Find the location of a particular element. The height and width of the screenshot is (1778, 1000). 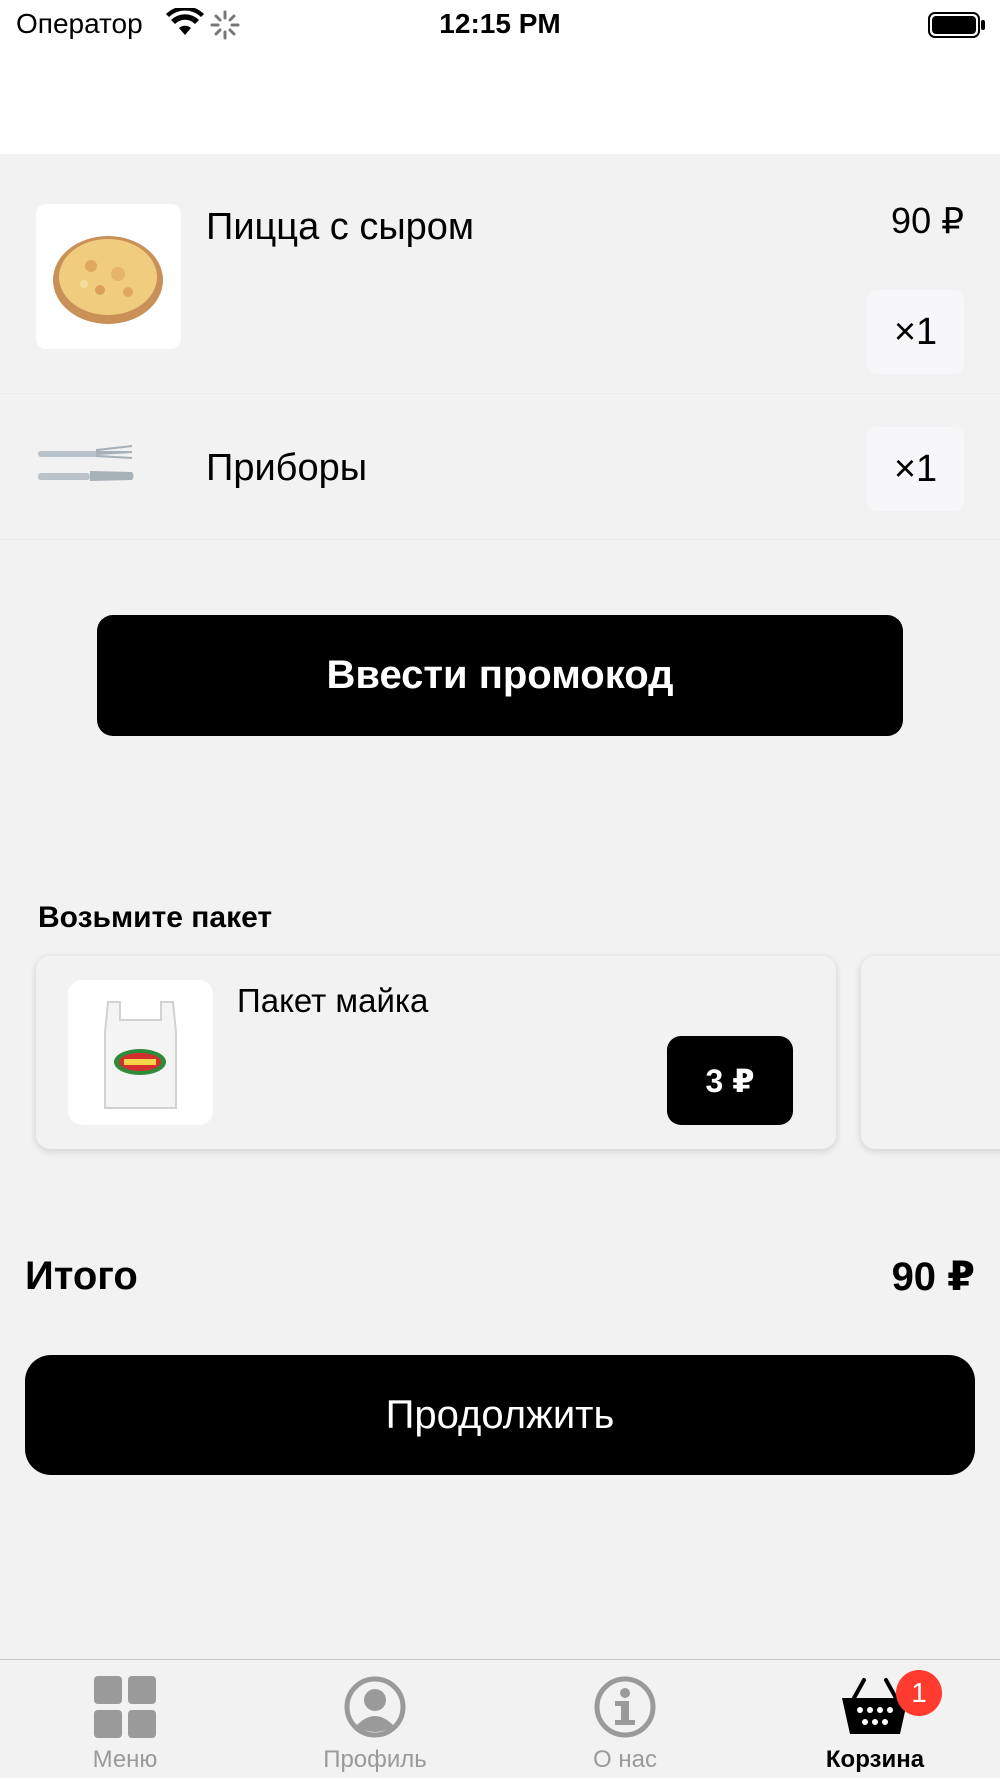

status-time: 12:15 PM is located at coordinates (500, 23).